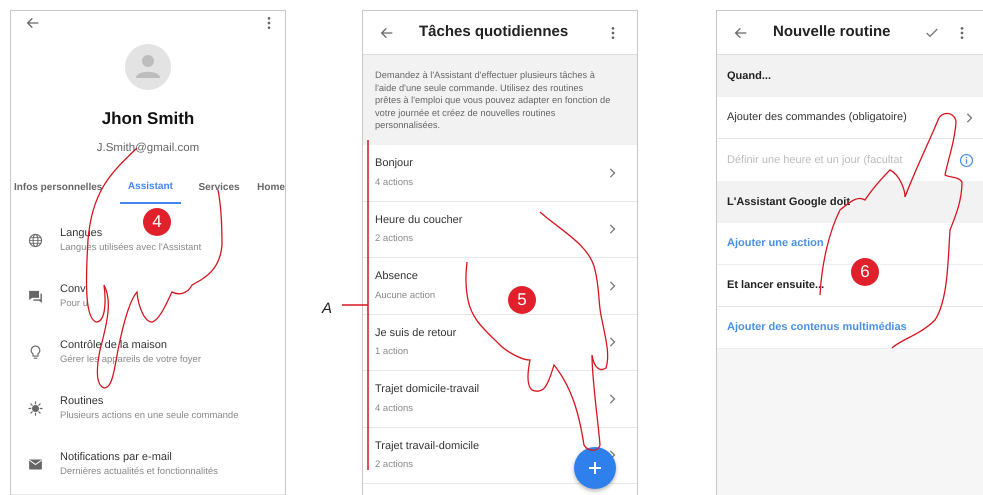 Image resolution: width=983 pixels, height=495 pixels. What do you see at coordinates (148, 148) in the screenshot?
I see `profile-email: J.Smith@gmail.com` at bounding box center [148, 148].